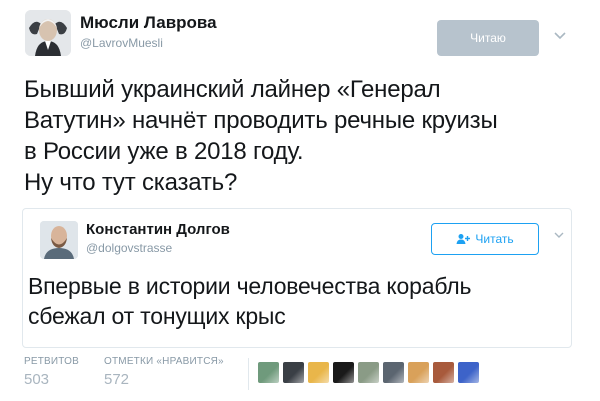  What do you see at coordinates (248, 374) in the screenshot?
I see `stats-divider` at bounding box center [248, 374].